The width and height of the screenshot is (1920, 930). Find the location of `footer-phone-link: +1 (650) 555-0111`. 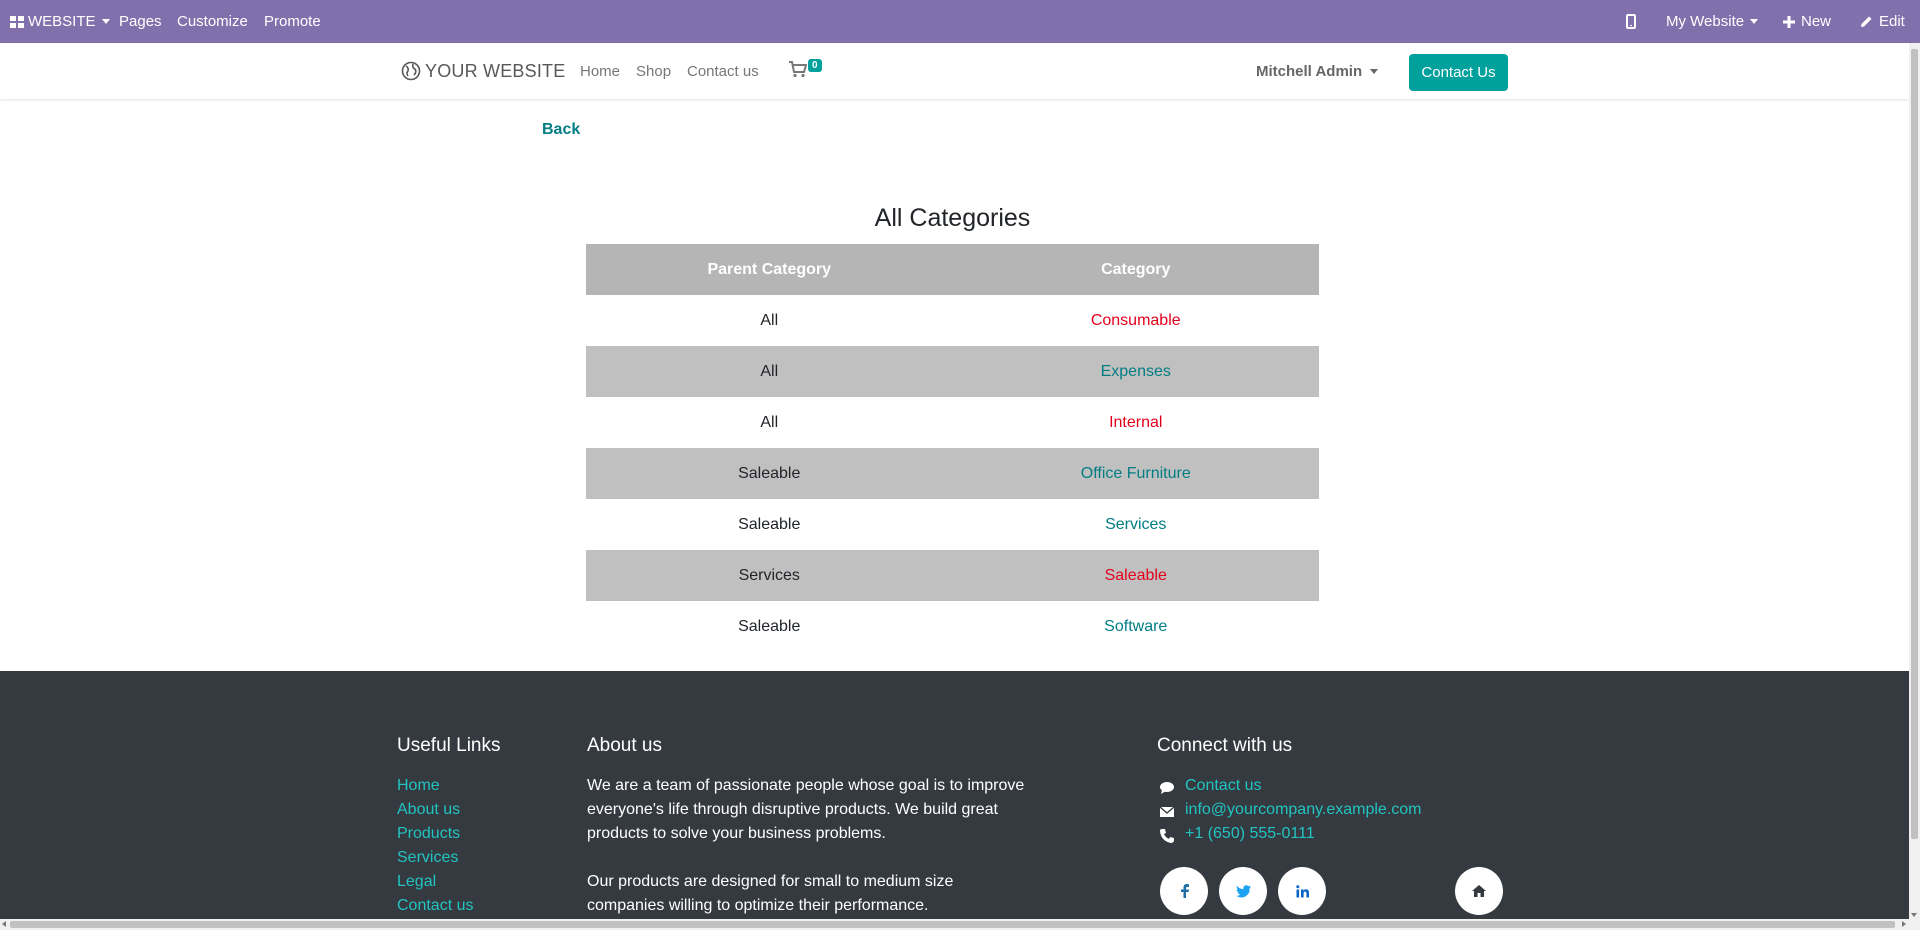

footer-phone-link: +1 (650) 555-0111 is located at coordinates (1250, 834).